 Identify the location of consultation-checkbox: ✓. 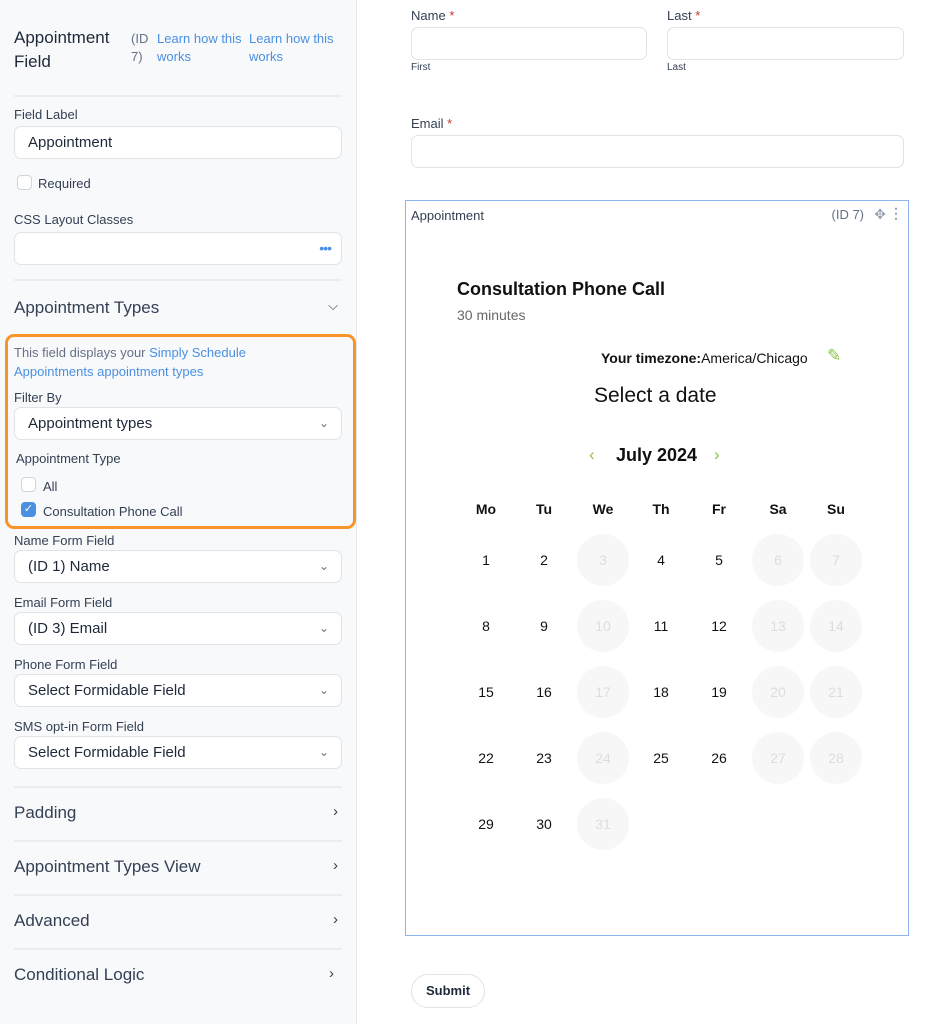
(28, 509).